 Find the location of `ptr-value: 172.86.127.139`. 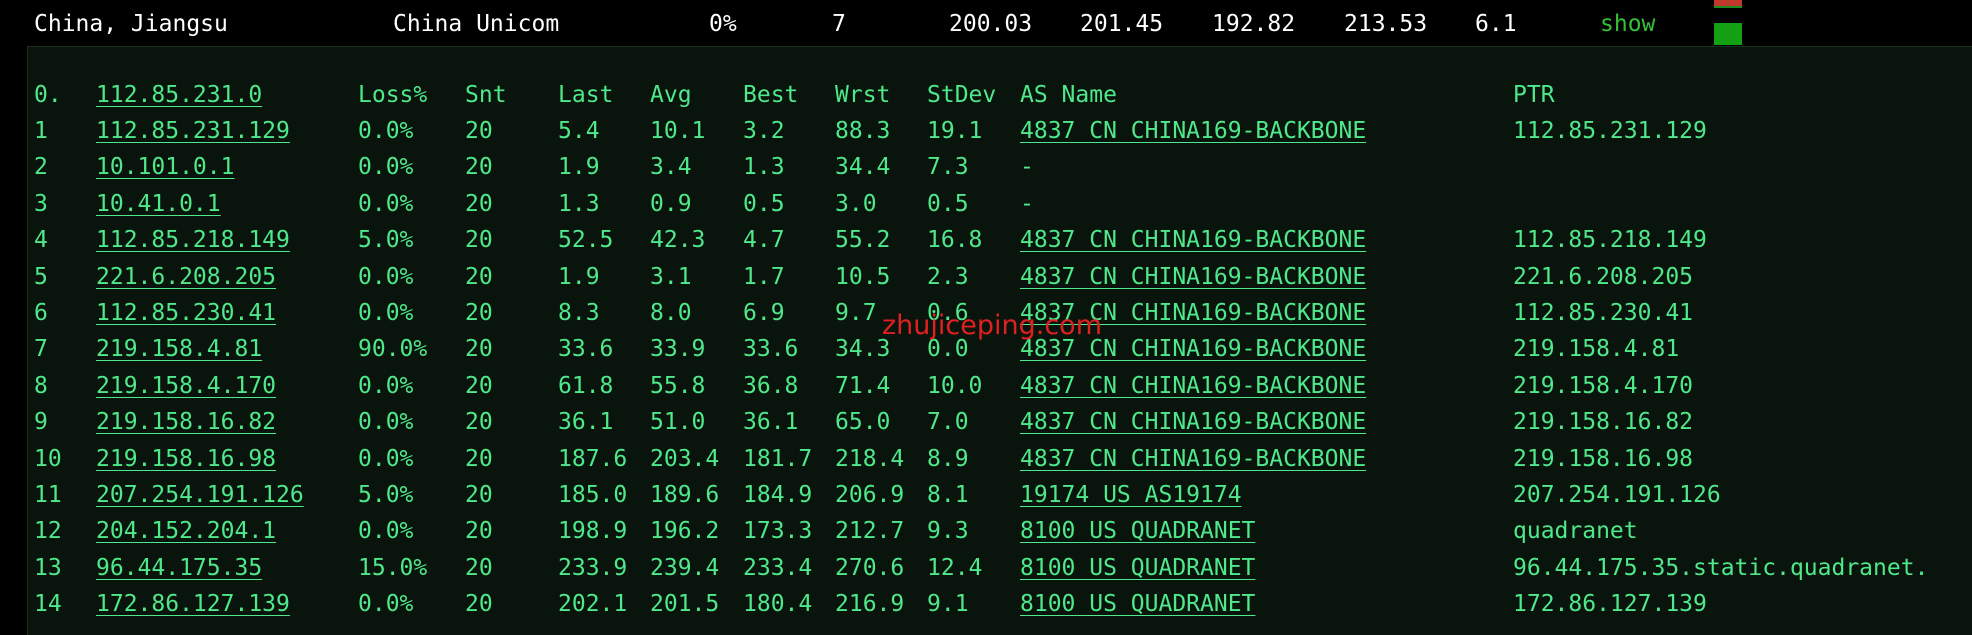

ptr-value: 172.86.127.139 is located at coordinates (1610, 604).